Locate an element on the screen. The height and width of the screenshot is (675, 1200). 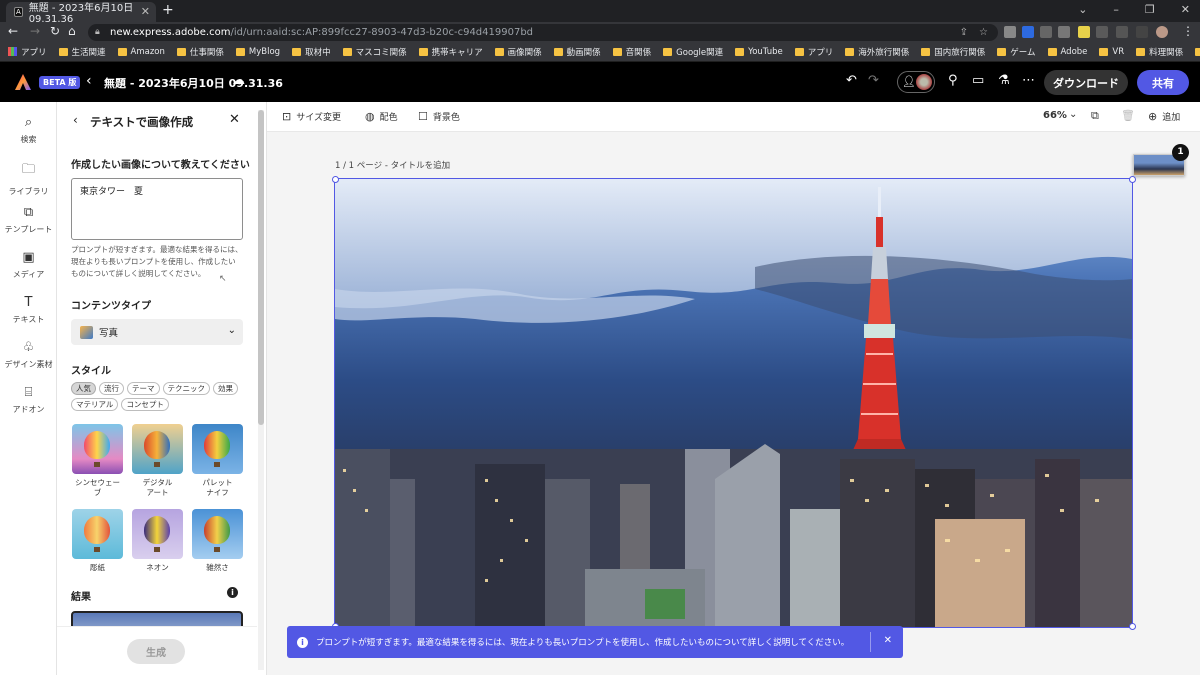
back-chevron-icon: ‹ is located at coordinates (89, 81).